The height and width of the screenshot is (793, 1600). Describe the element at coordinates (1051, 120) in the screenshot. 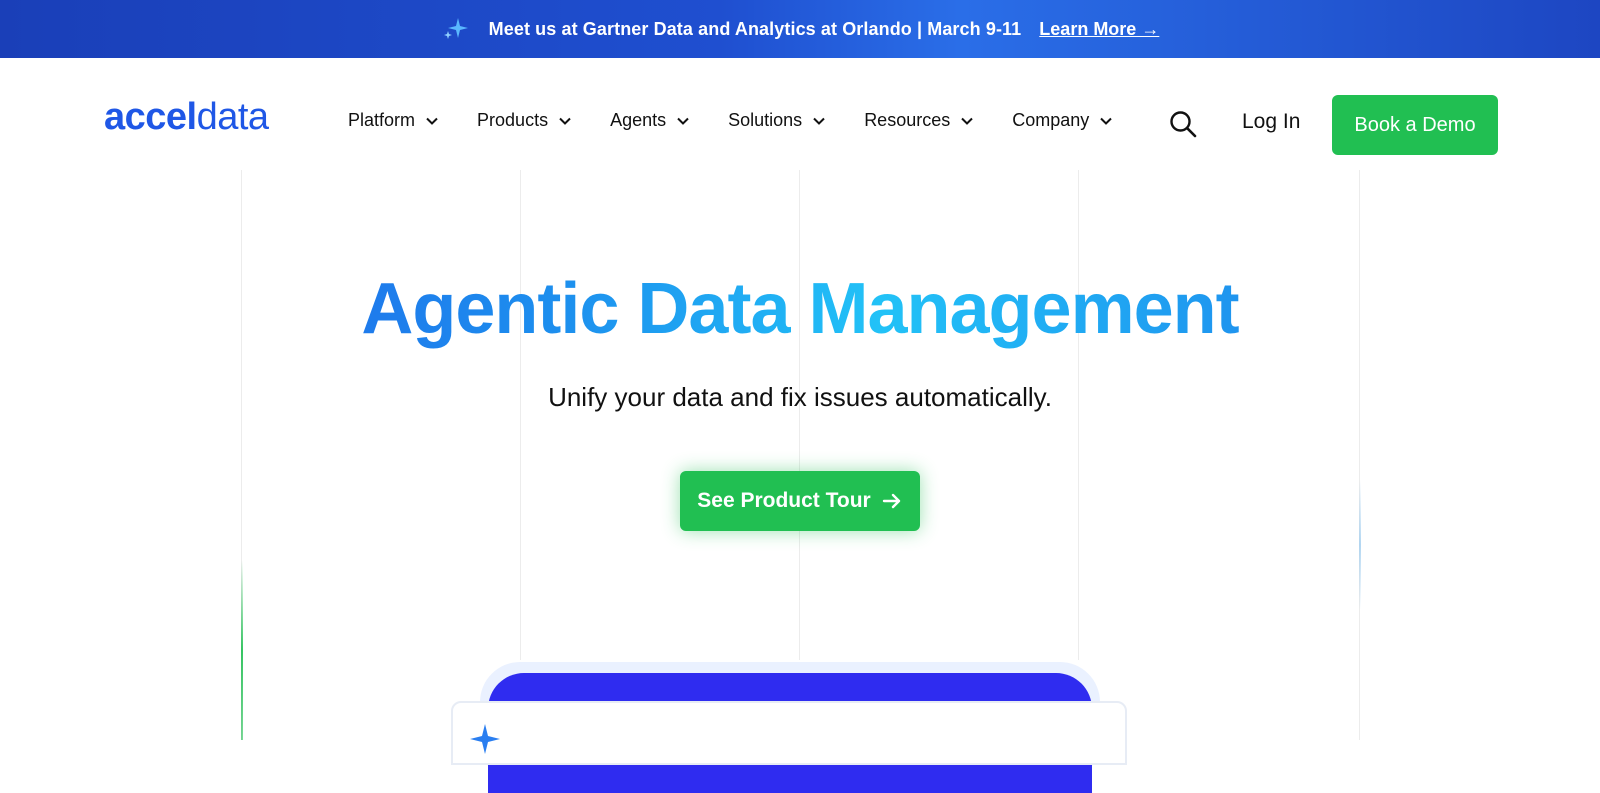

I see `nav-item-label: Company` at that location.